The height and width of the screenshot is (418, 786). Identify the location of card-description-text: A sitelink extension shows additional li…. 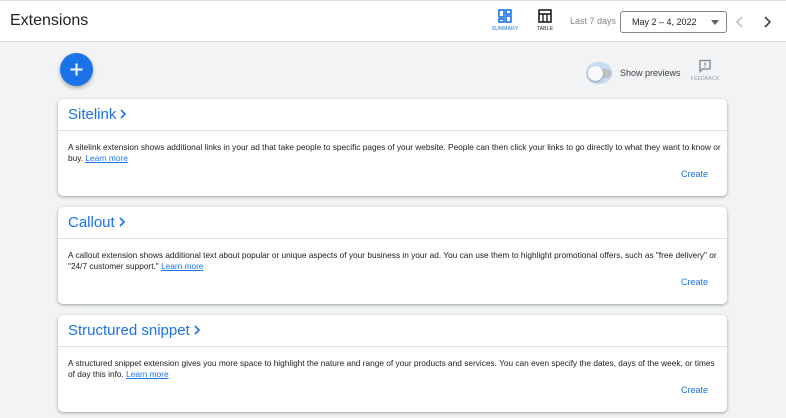
(394, 152).